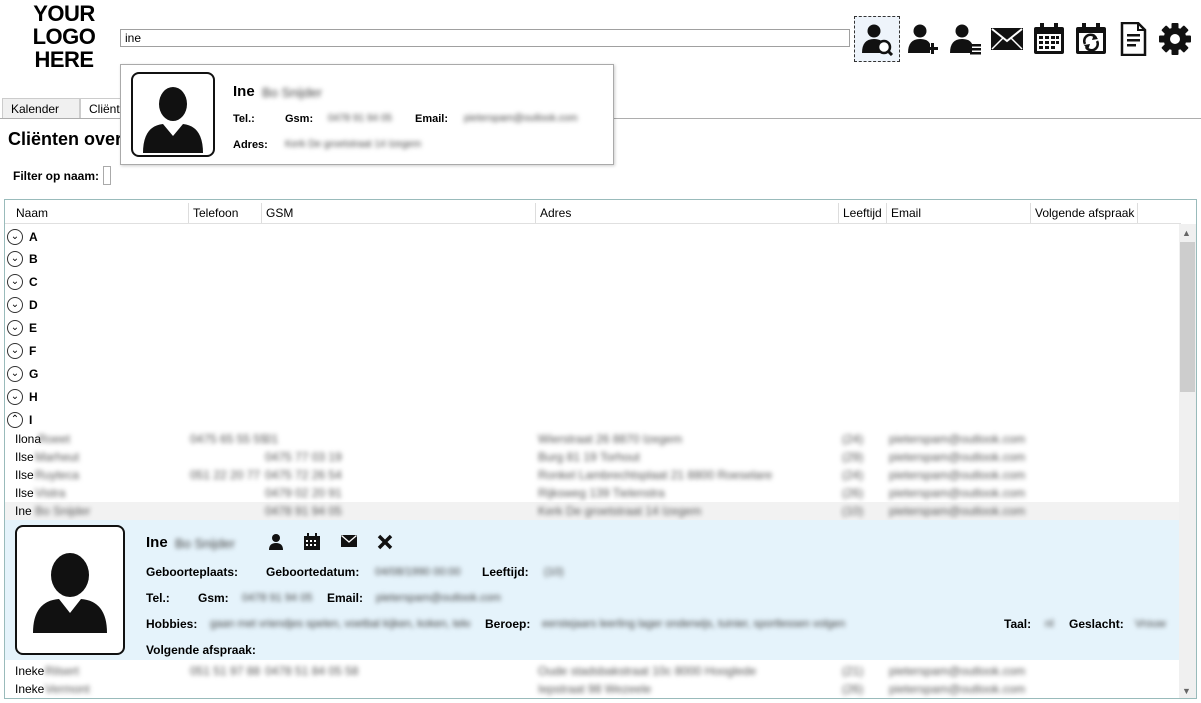 Image resolution: width=1201 pixels, height=703 pixels. What do you see at coordinates (56, 176) in the screenshot?
I see `filter-label: Filter op naam:` at bounding box center [56, 176].